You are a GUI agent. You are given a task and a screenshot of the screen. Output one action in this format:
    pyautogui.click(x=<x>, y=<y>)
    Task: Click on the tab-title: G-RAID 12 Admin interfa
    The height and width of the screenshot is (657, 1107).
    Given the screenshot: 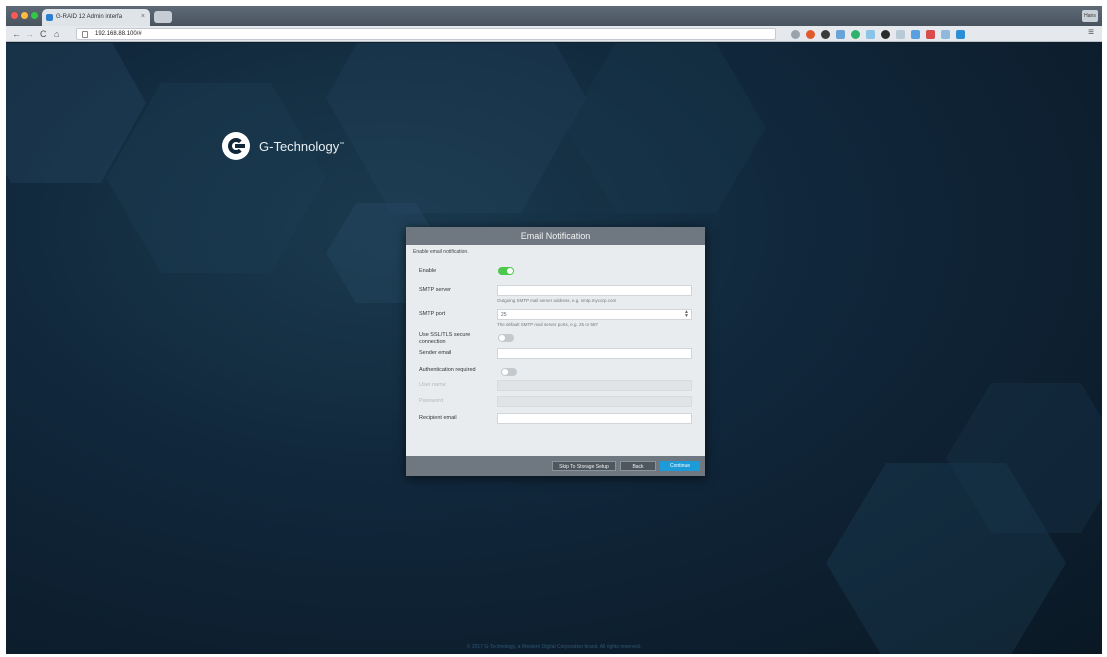 What is the action you would take?
    pyautogui.click(x=89, y=17)
    